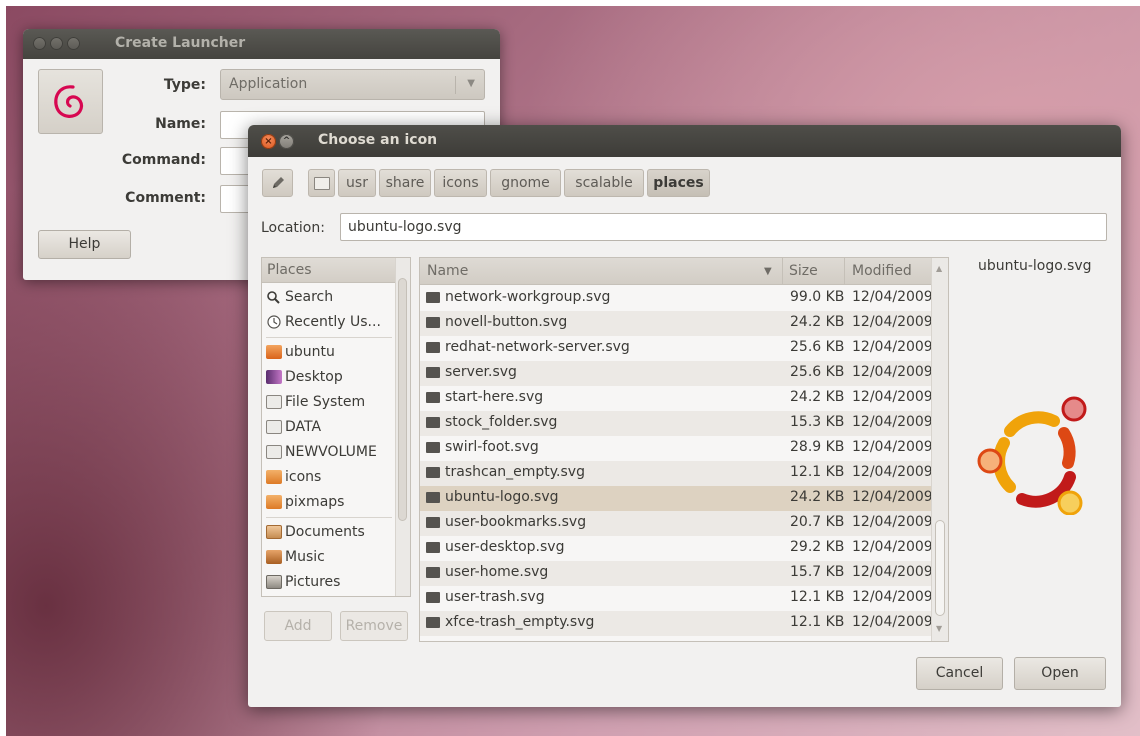 Image resolution: width=1140 pixels, height=736 pixels. What do you see at coordinates (180, 43) in the screenshot?
I see `launcher-title: Create Launcher` at bounding box center [180, 43].